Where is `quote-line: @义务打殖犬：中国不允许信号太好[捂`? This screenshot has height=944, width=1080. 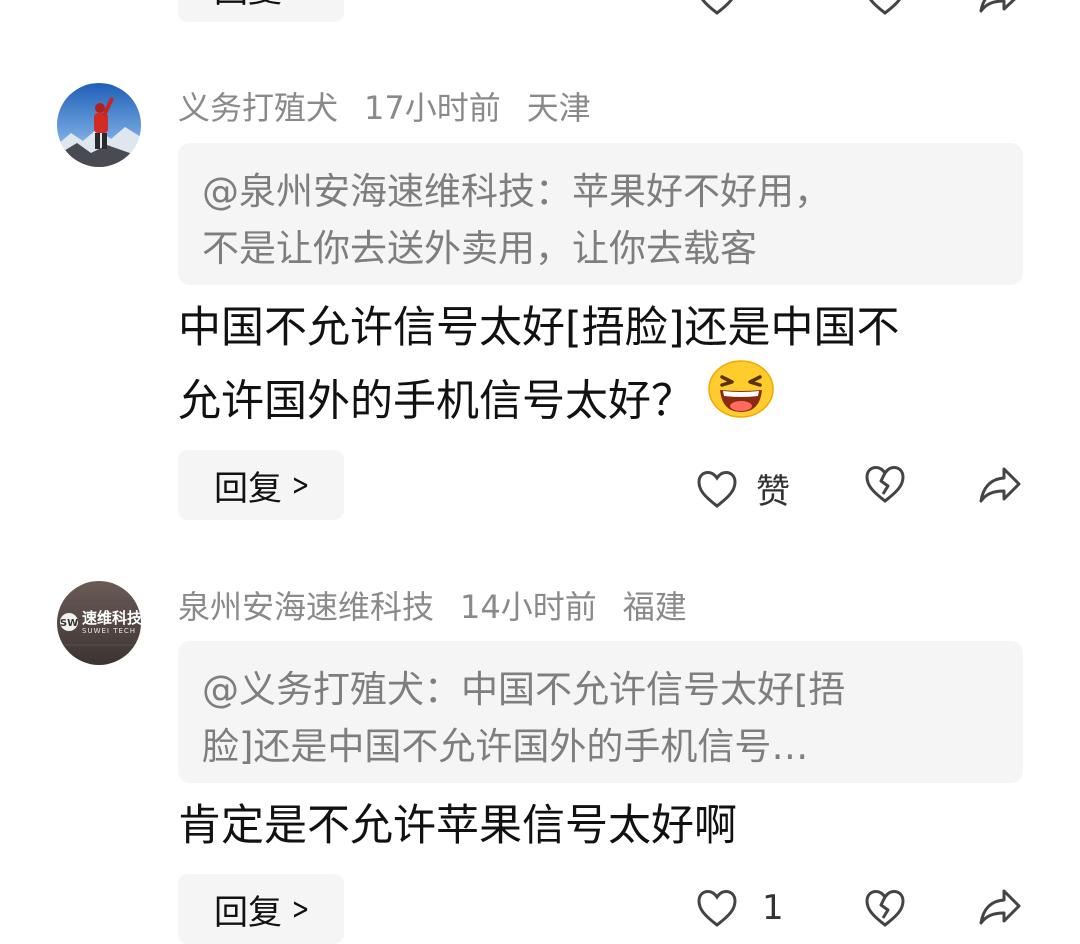
quote-line: @义务打殖犬：中国不允许信号太好[捂 is located at coordinates (524, 689).